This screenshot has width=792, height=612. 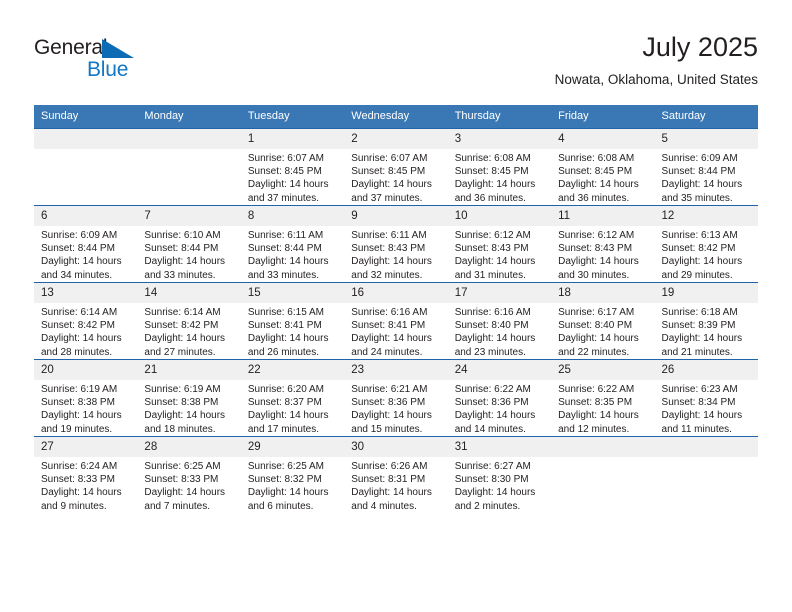 What do you see at coordinates (182, 466) in the screenshot?
I see `sunrise-text: Sunrise: 6:25 AM` at bounding box center [182, 466].